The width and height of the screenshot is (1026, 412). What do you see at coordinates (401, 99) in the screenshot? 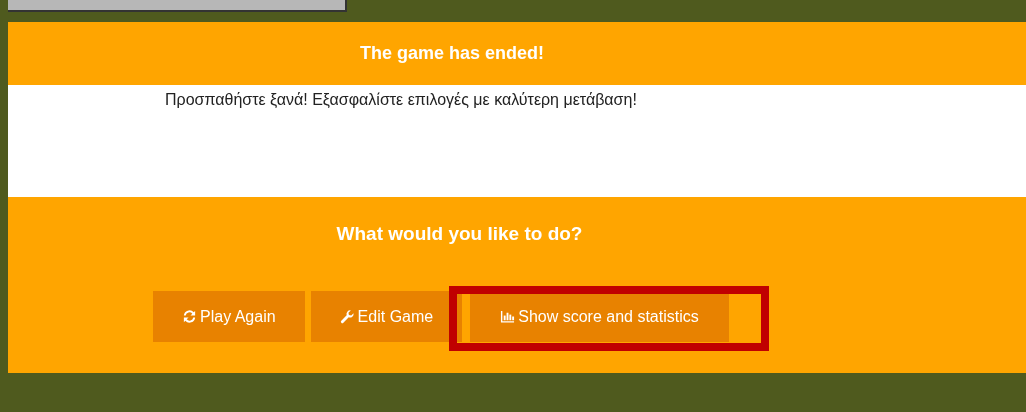
I see `result-message: Προσπαθήστε ξανά! Εξασφαλίστε επιλογές με καλύτερη μετάβαση!` at bounding box center [401, 99].